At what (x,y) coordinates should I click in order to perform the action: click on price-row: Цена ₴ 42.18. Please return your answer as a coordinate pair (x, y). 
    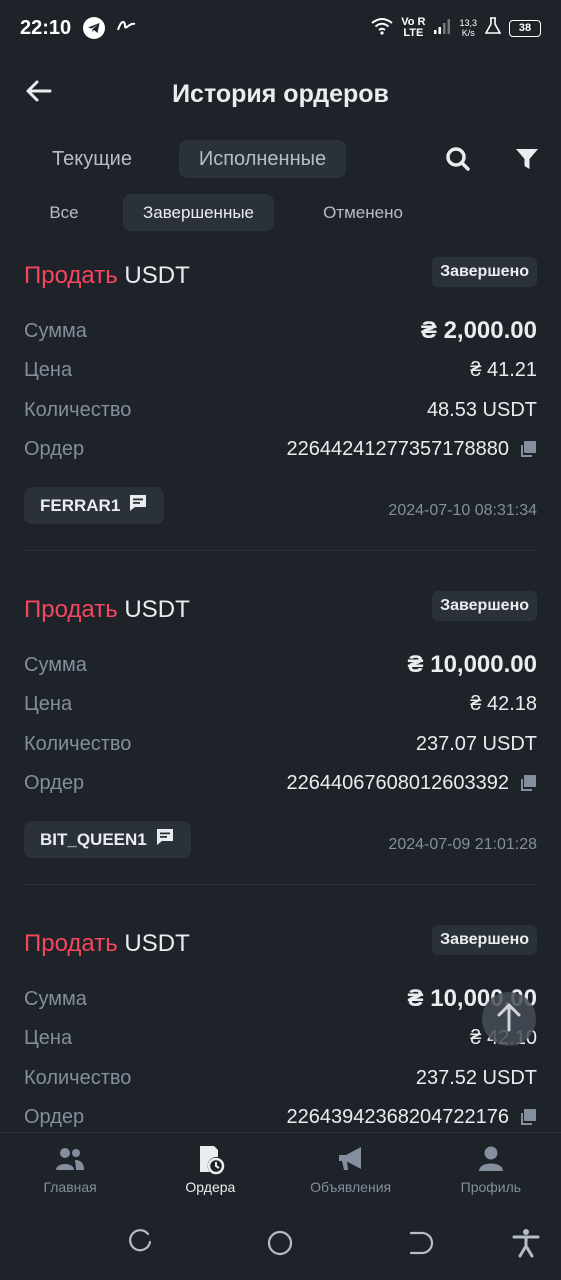
    Looking at the image, I should click on (280, 704).